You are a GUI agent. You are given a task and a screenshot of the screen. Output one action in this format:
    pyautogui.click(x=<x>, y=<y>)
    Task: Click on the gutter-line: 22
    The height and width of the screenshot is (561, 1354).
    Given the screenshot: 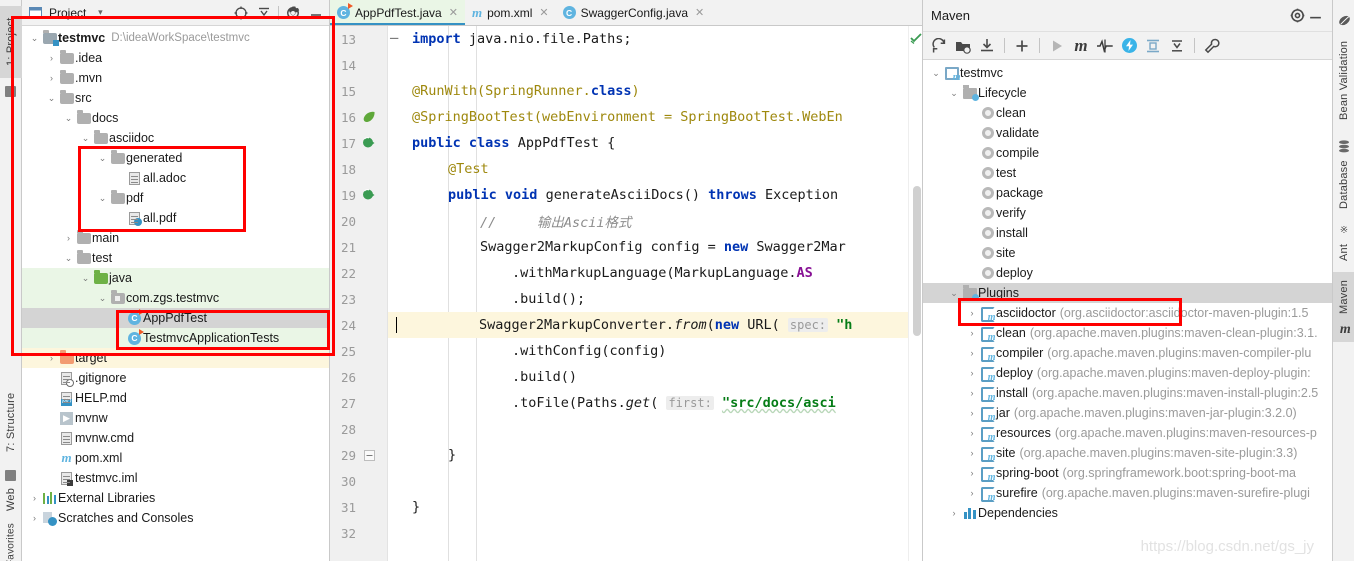 What is the action you would take?
    pyautogui.click(x=358, y=273)
    